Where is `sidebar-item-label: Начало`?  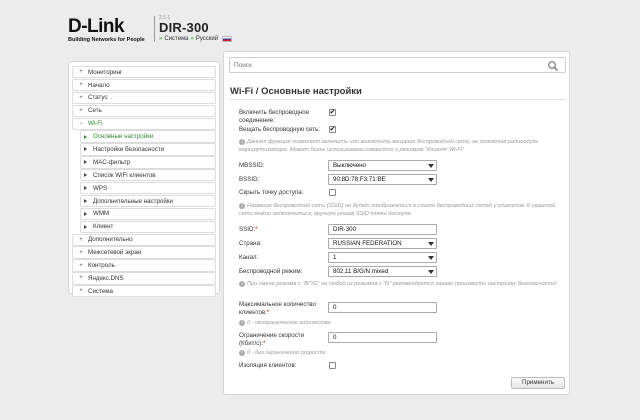 sidebar-item-label: Начало is located at coordinates (99, 85).